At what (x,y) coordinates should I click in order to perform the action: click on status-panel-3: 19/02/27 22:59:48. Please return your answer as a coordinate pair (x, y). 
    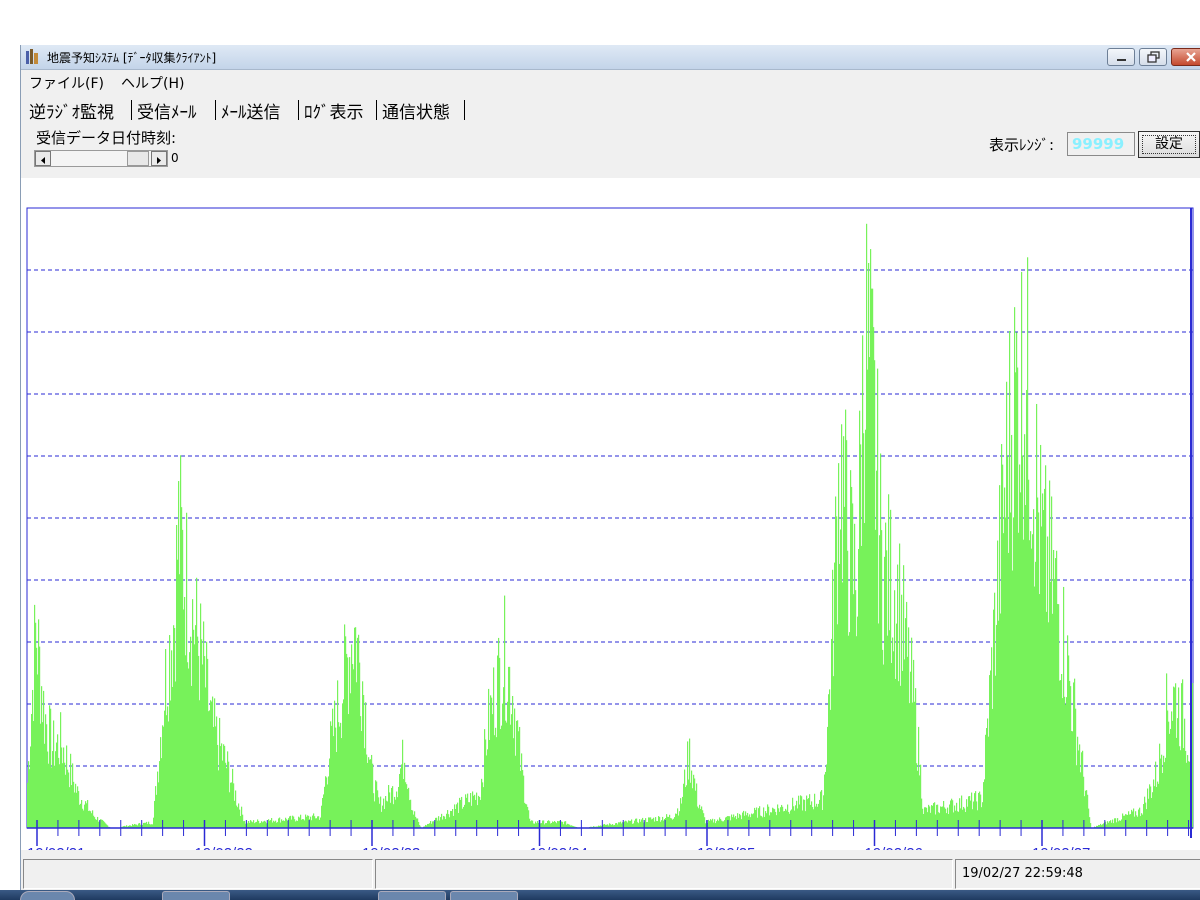
    Looking at the image, I should click on (1077, 874).